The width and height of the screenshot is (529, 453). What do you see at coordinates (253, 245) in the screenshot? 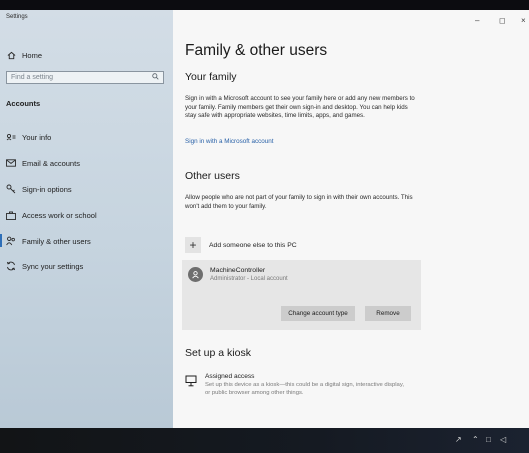
I see `add-someone-label: Add someone else to this PC` at bounding box center [253, 245].